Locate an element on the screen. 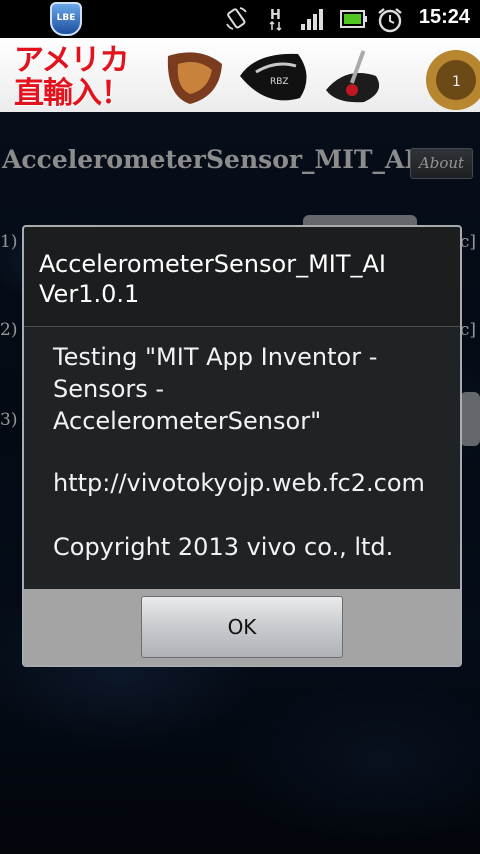 Image resolution: width=480 pixels, height=854 pixels. wood-club-image: 1 is located at coordinates (453, 80).